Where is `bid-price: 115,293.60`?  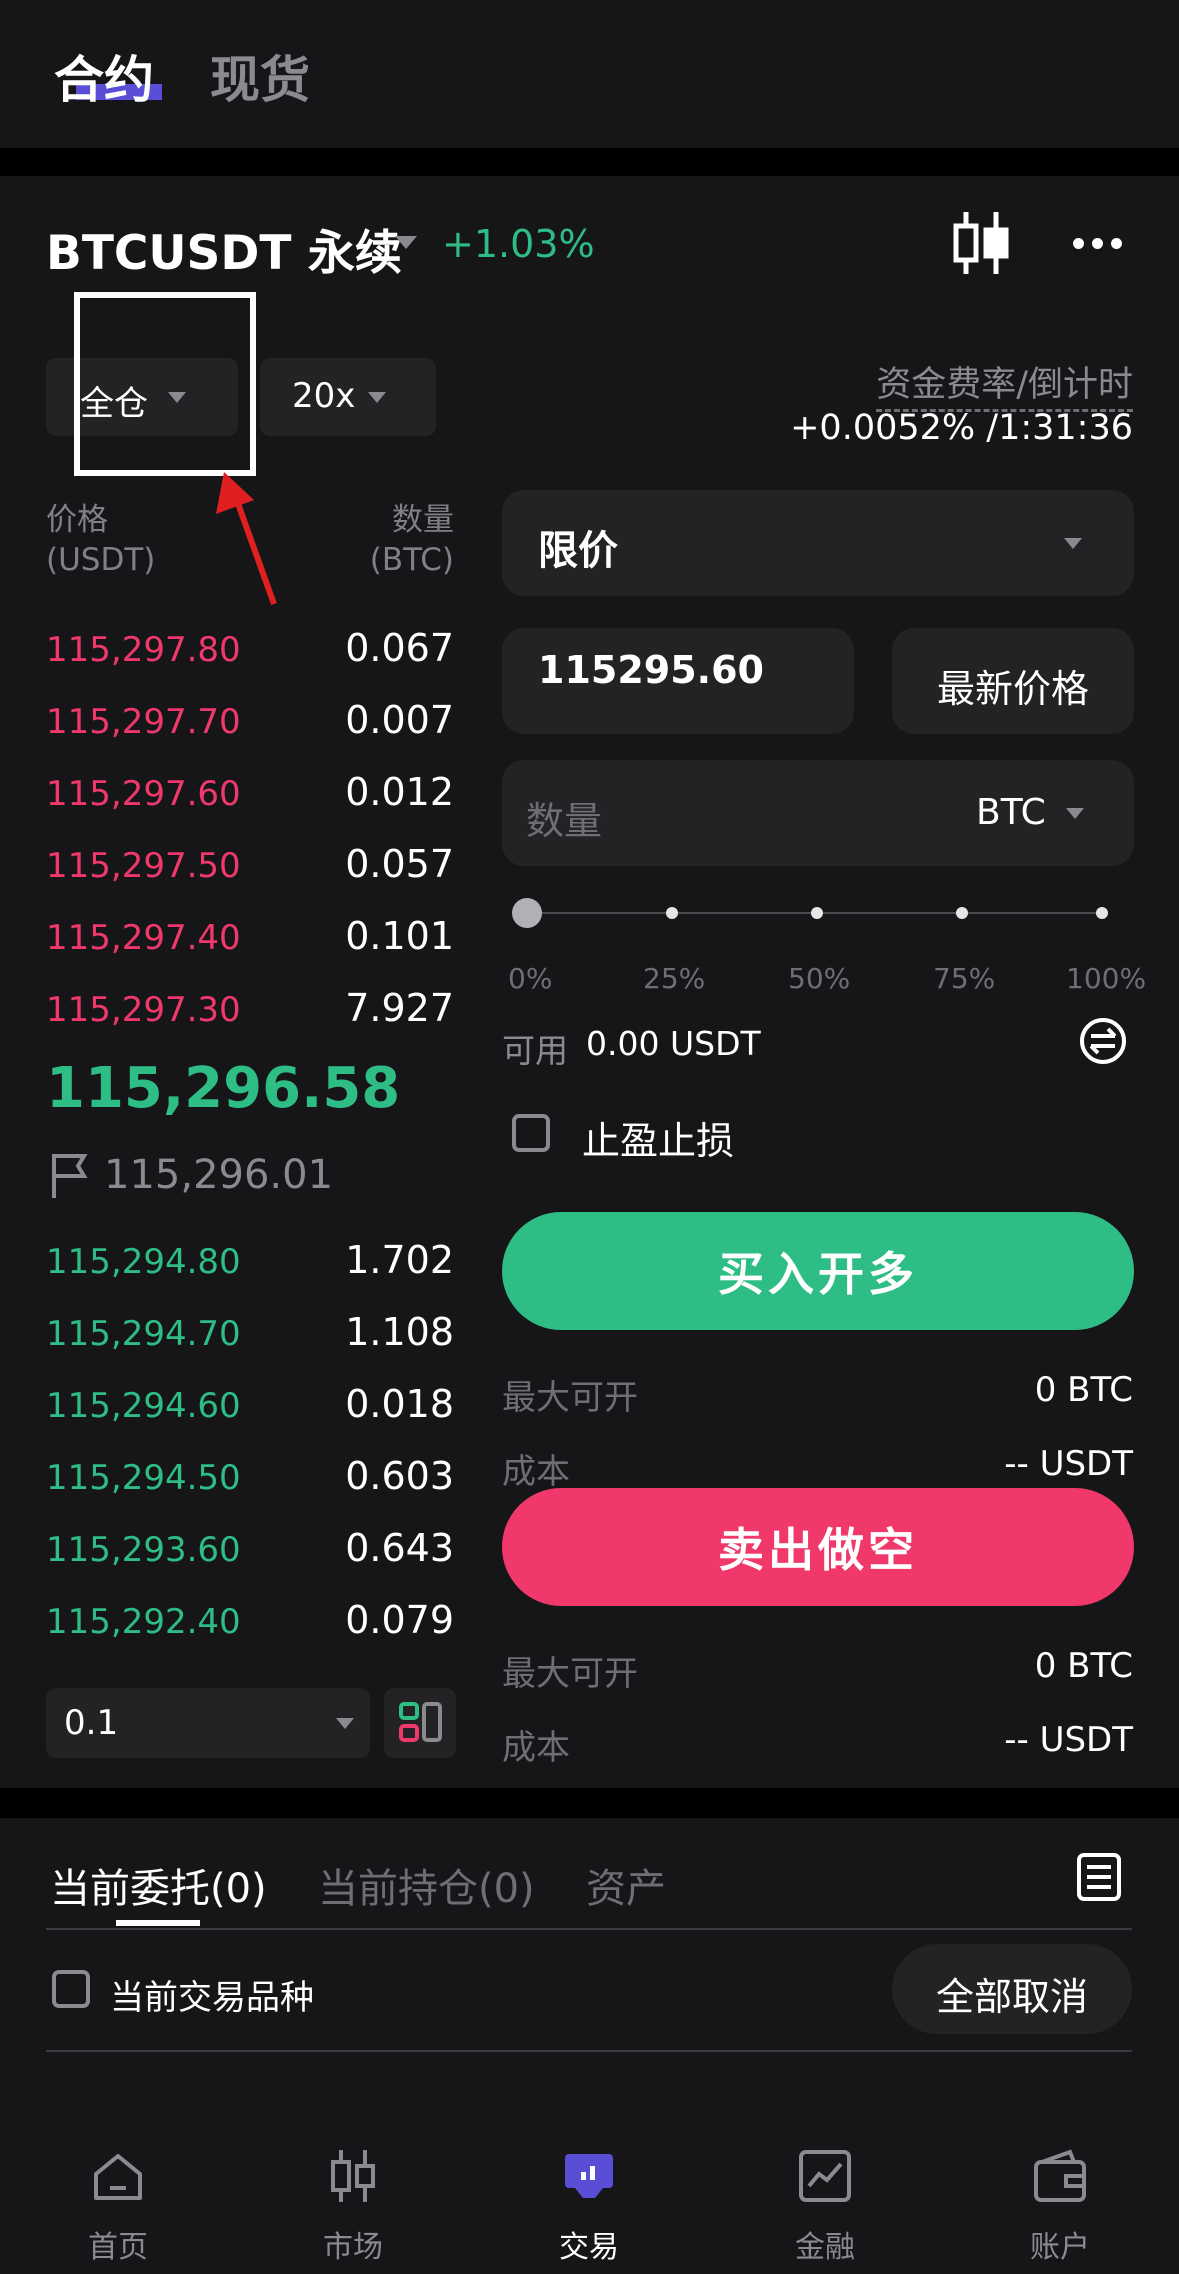 bid-price: 115,293.60 is located at coordinates (143, 1550).